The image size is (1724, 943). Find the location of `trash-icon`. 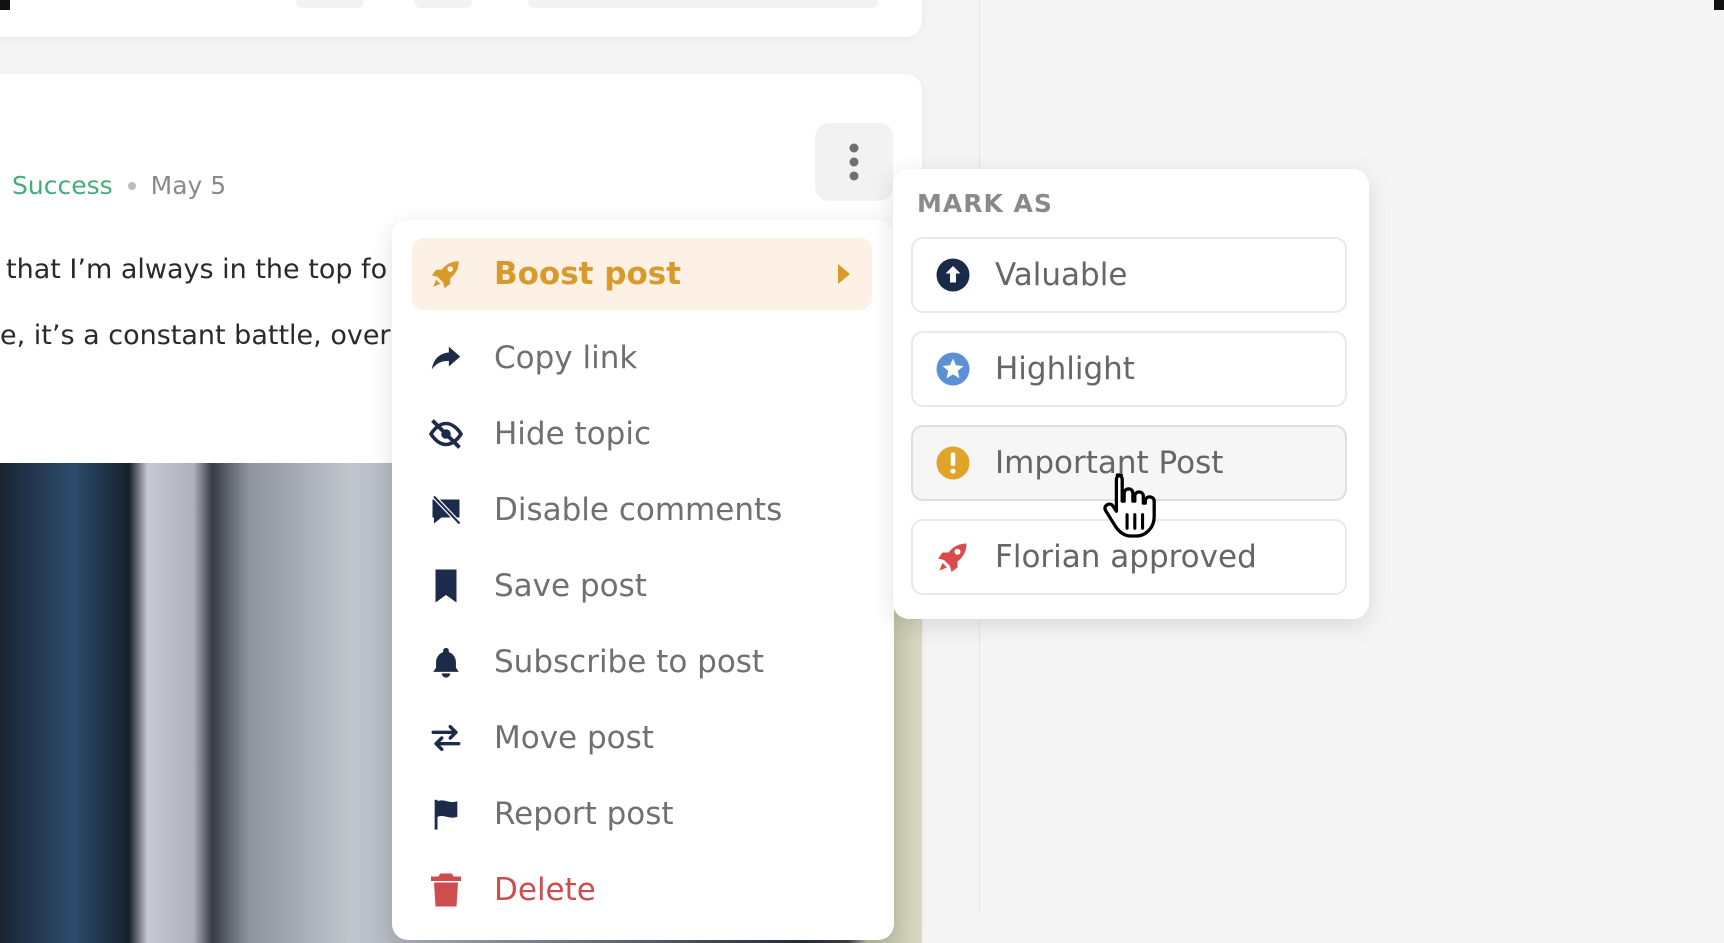

trash-icon is located at coordinates (446, 890).